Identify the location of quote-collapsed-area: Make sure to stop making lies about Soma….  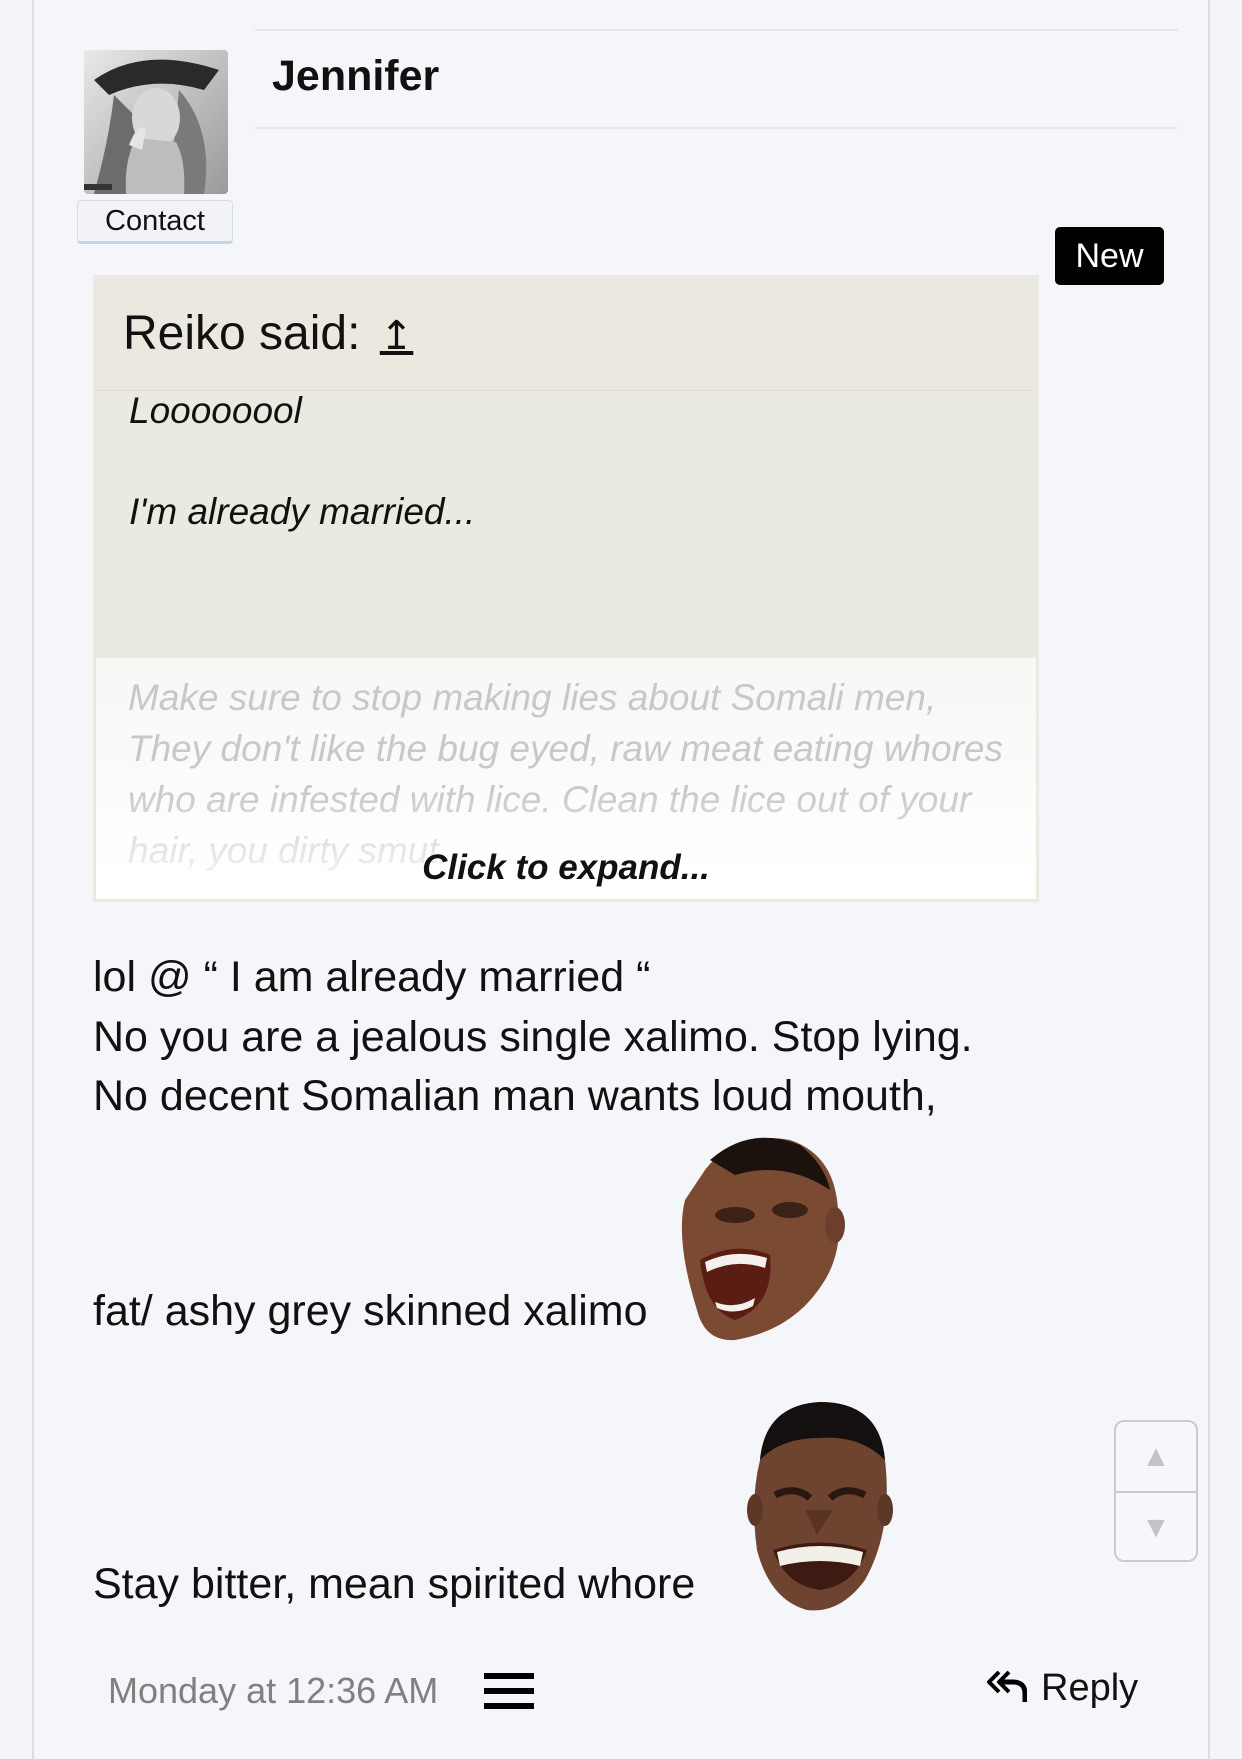
(566, 778).